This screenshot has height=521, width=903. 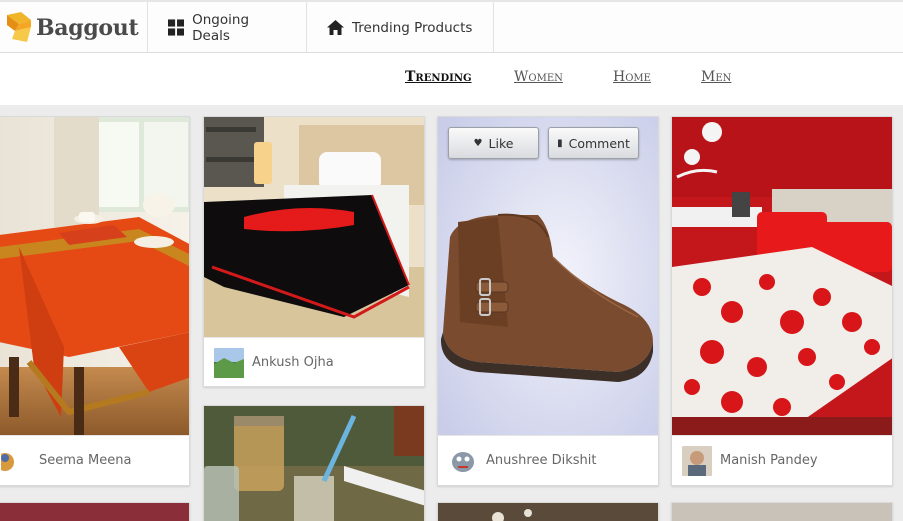 I want to click on owner-name: Anushree Dikshit, so click(x=541, y=460).